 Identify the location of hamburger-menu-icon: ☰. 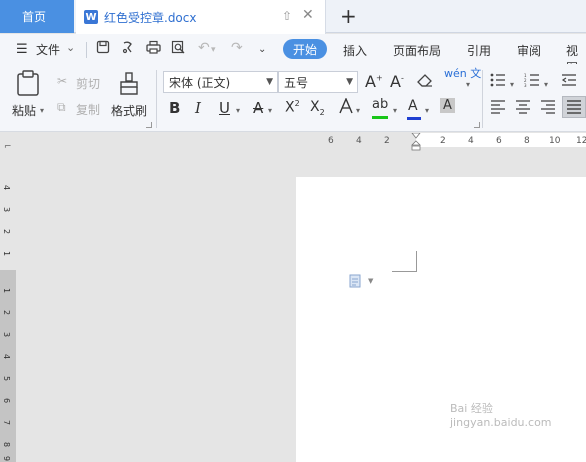
(22, 49).